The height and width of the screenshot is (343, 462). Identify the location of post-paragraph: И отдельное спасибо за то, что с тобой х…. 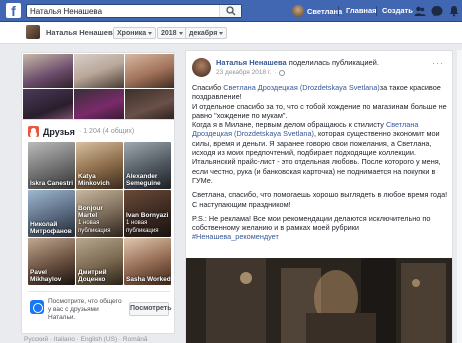
(319, 110).